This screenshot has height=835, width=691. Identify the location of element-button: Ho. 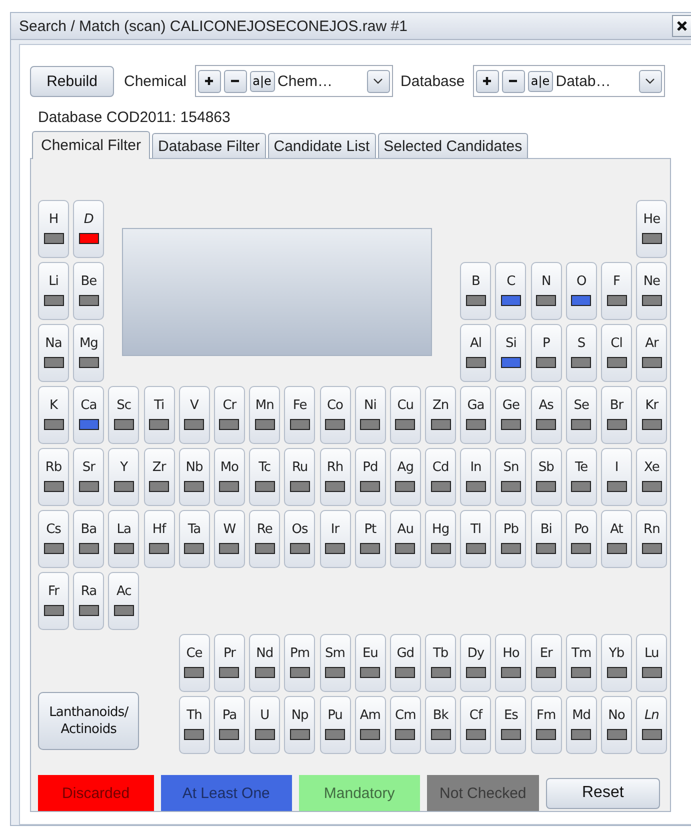
(510, 663).